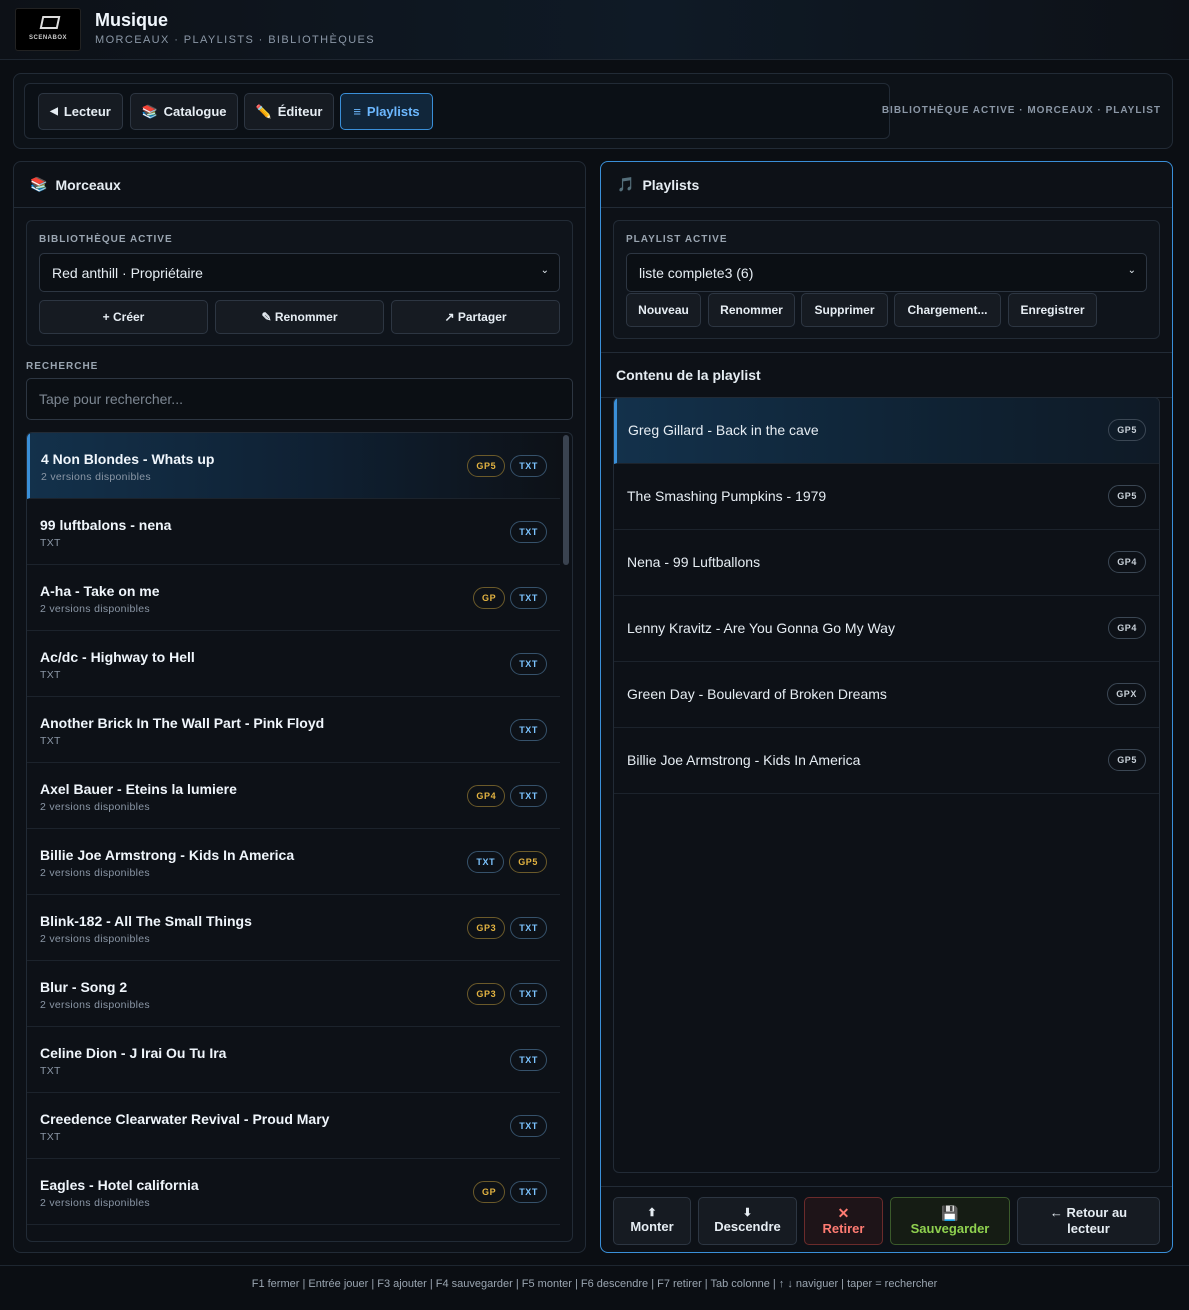 Image resolution: width=1189 pixels, height=1310 pixels. I want to click on save-button: 💾 Sauvegarder, so click(950, 1221).